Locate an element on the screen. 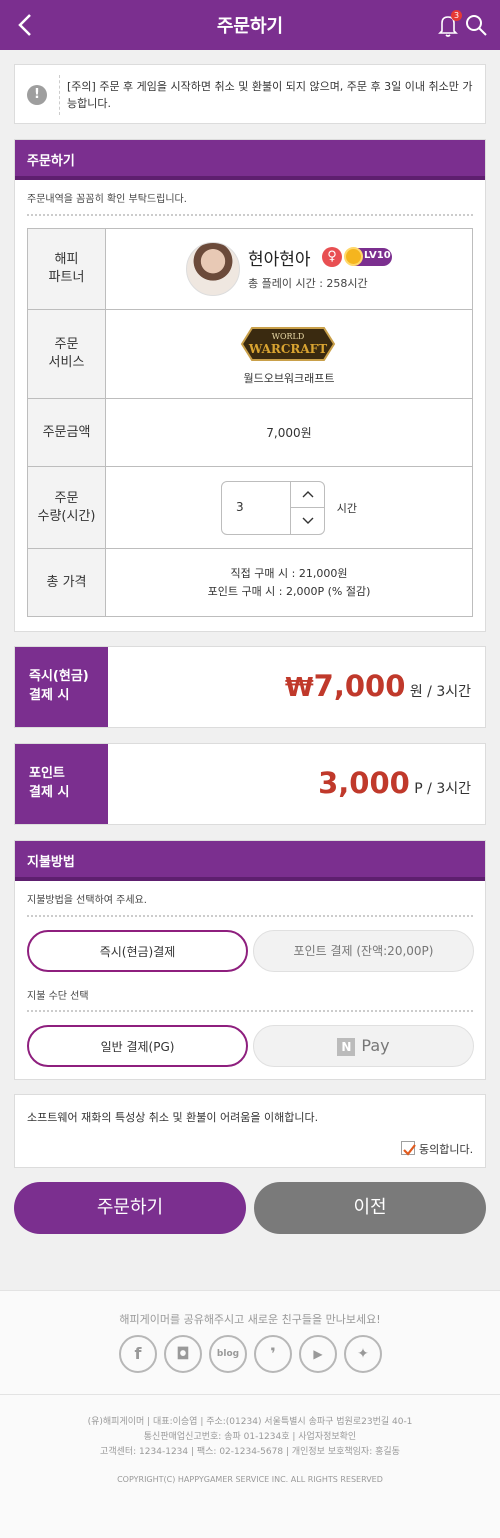  quantity-stepper: 3 is located at coordinates (272, 507).